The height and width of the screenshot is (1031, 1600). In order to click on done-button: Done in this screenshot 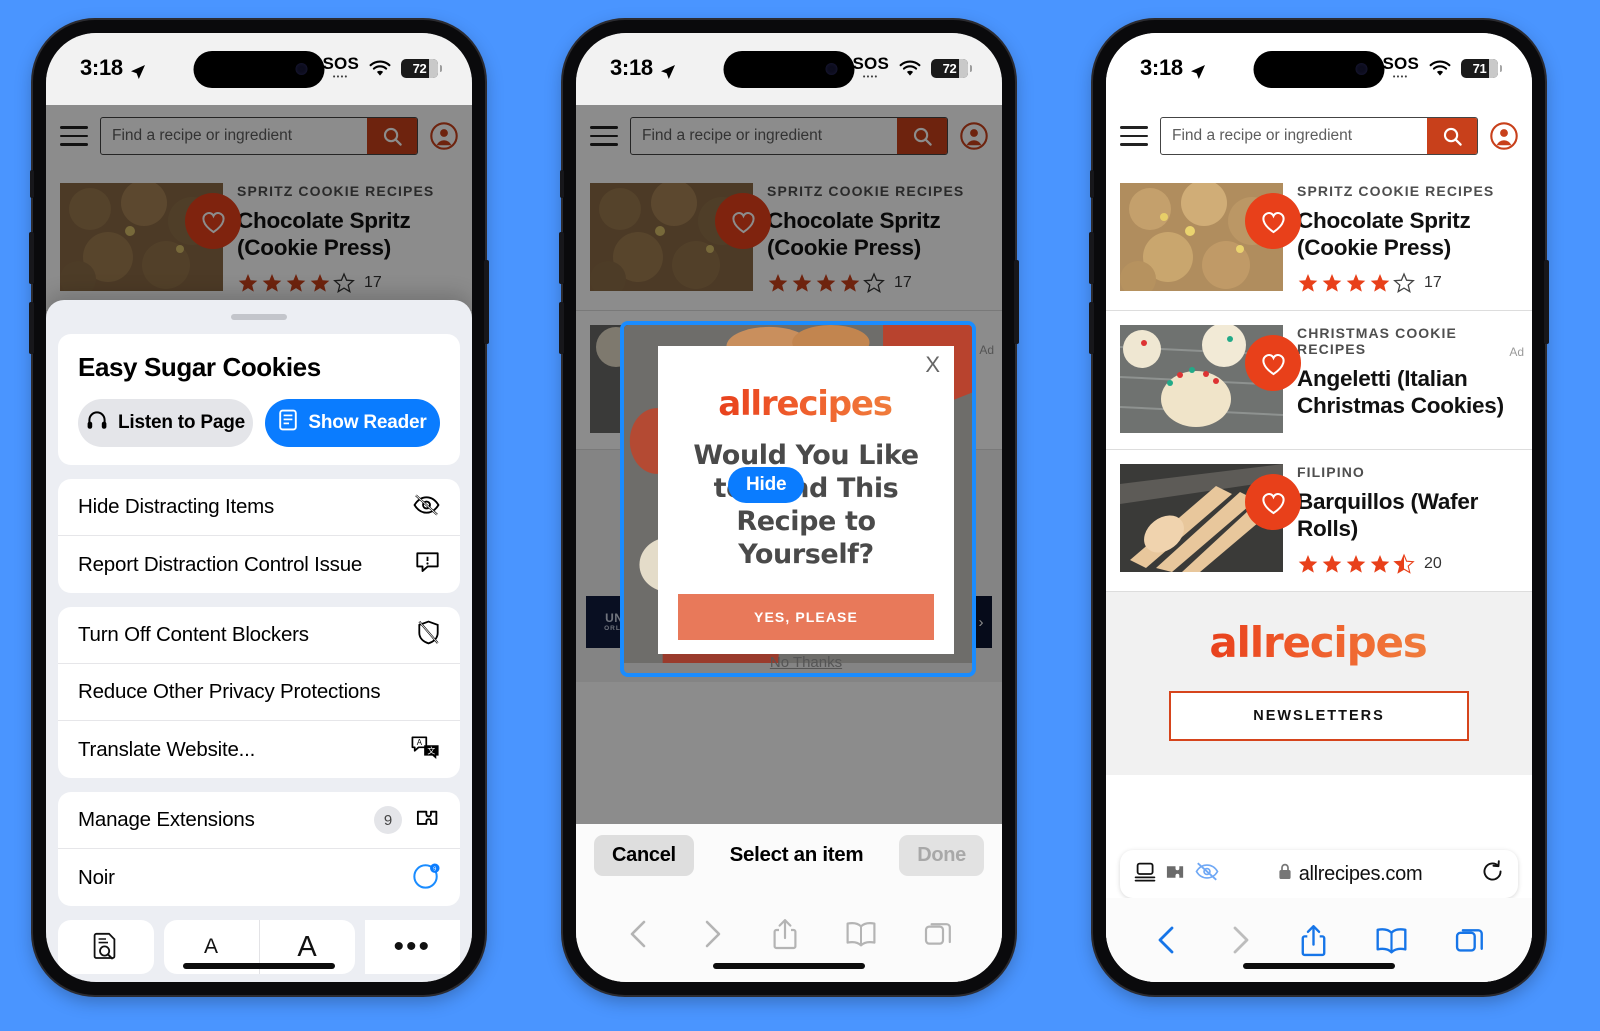, I will do `click(941, 855)`.